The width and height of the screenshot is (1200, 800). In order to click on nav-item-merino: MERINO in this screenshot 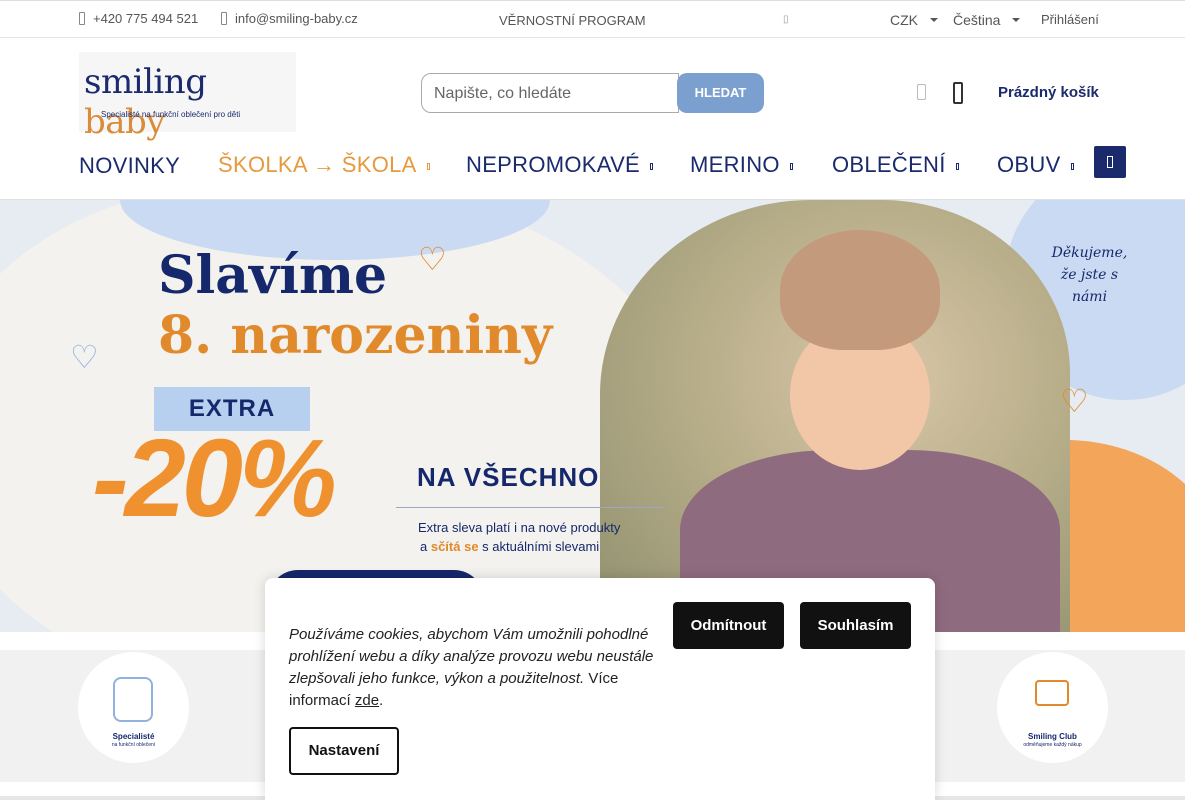, I will do `click(741, 165)`.